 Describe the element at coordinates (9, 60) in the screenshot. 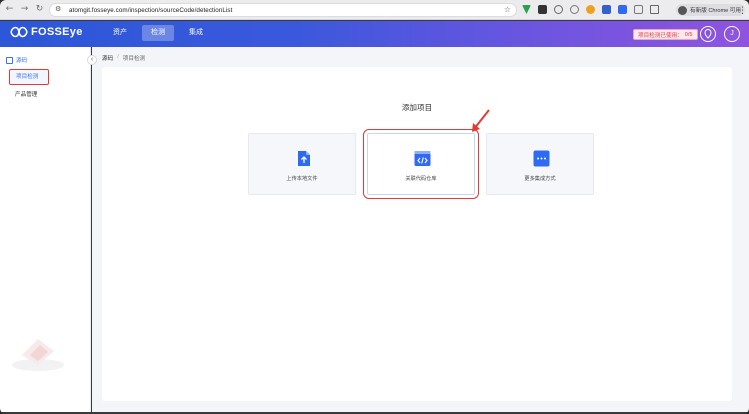

I see `source-code-icon` at that location.